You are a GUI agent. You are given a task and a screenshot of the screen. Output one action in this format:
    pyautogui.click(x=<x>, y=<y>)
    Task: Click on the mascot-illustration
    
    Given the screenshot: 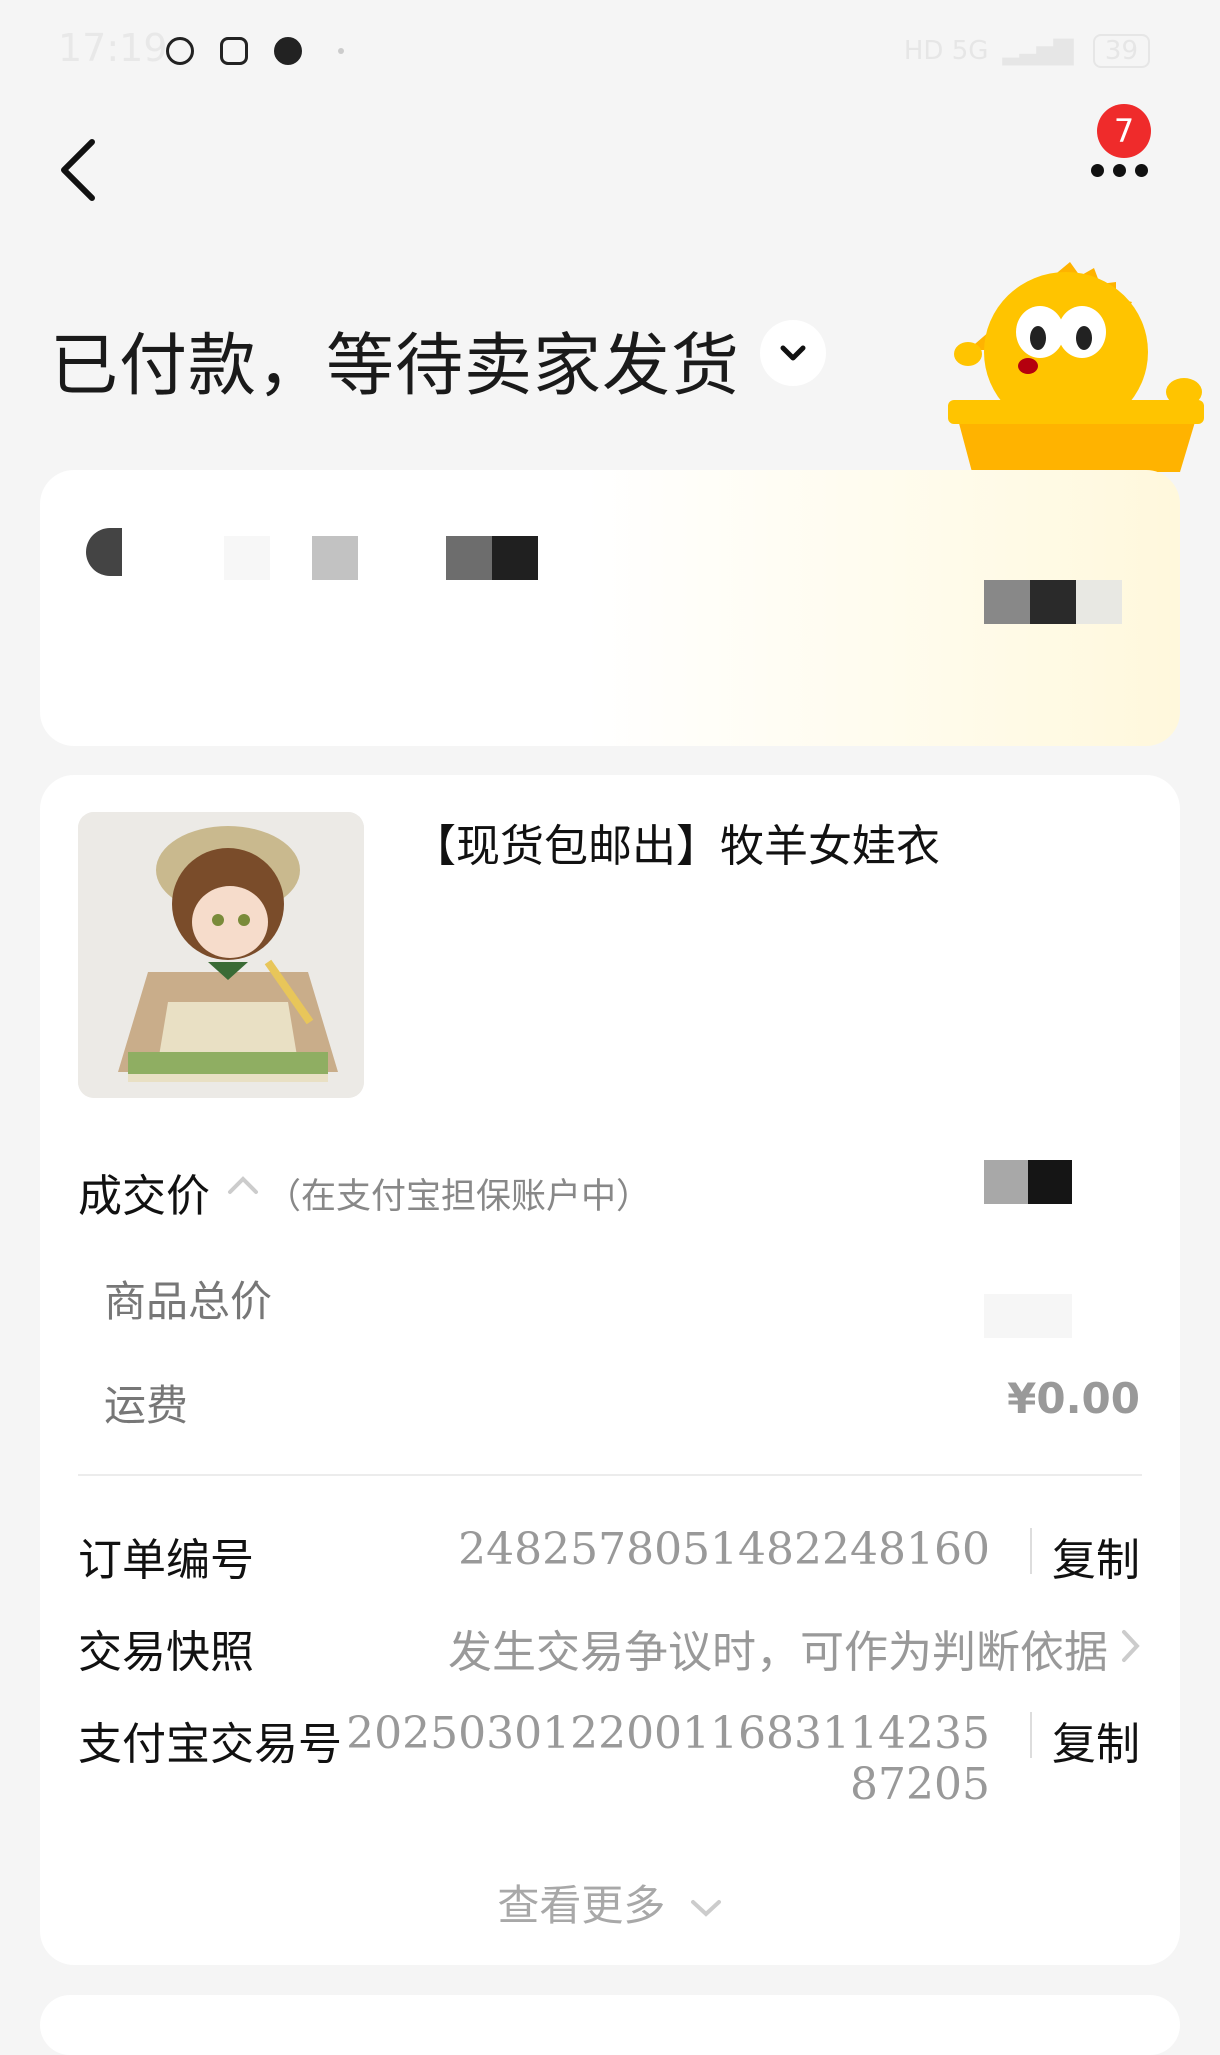 What is the action you would take?
    pyautogui.click(x=1076, y=367)
    